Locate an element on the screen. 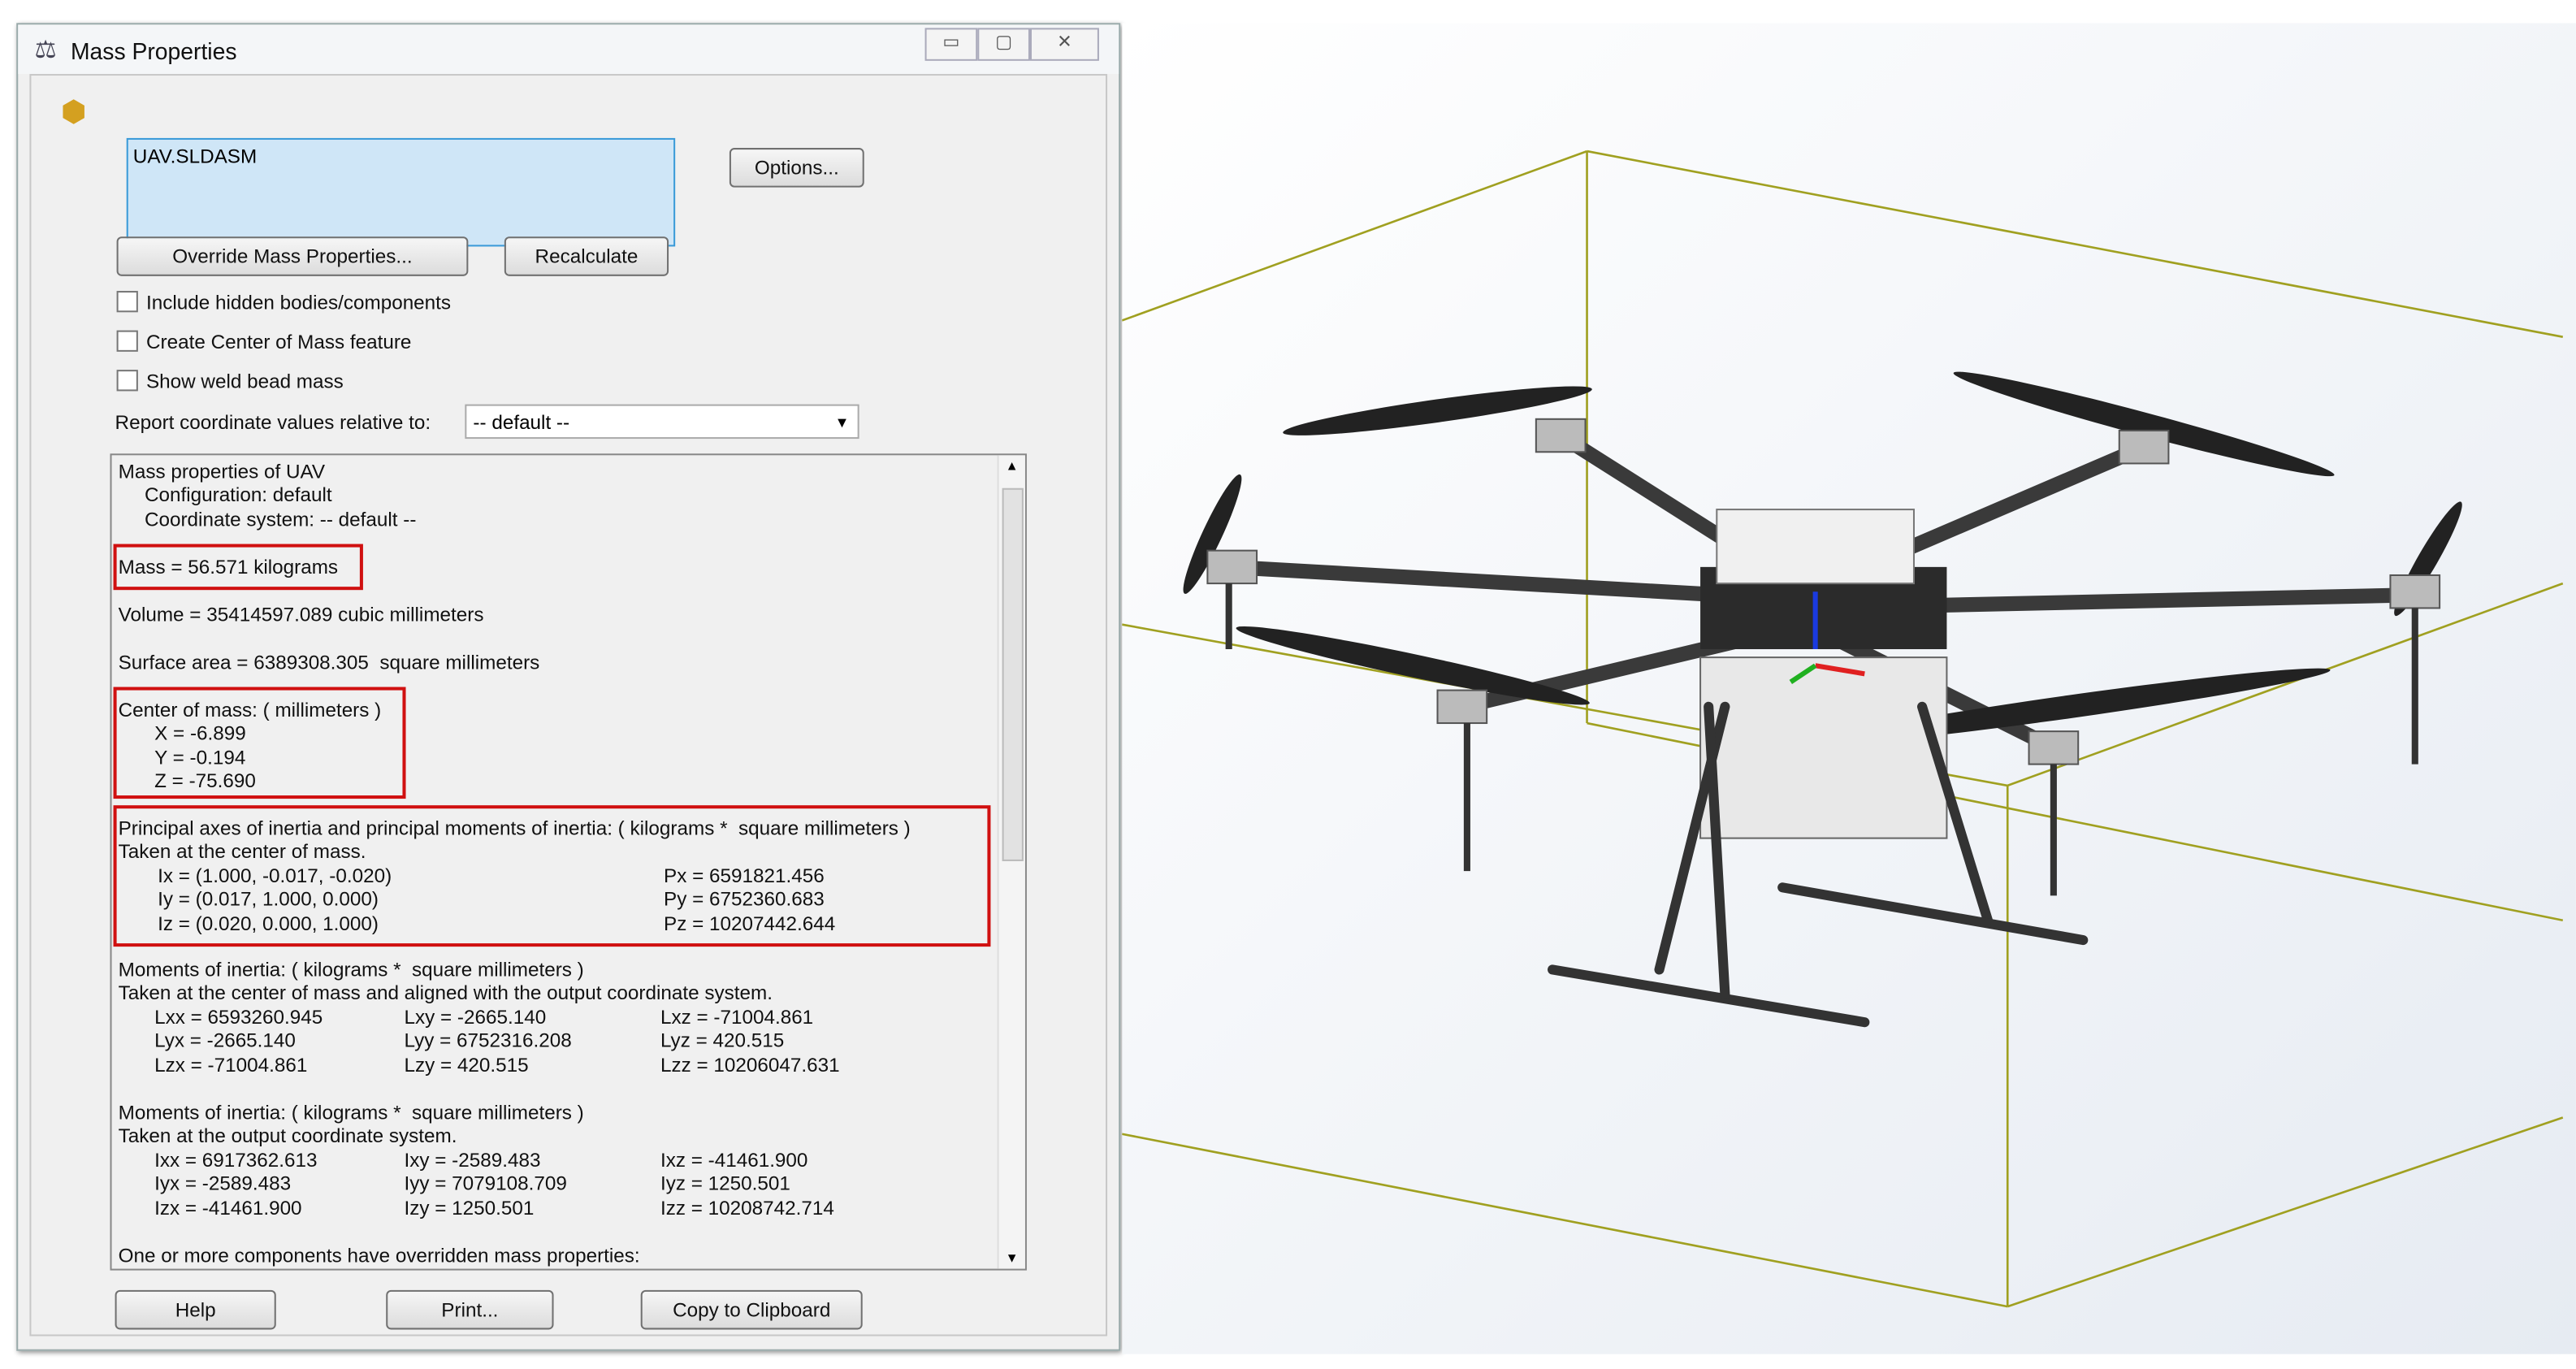 This screenshot has height=1369, width=2576. help-button: Help is located at coordinates (195, 1309).